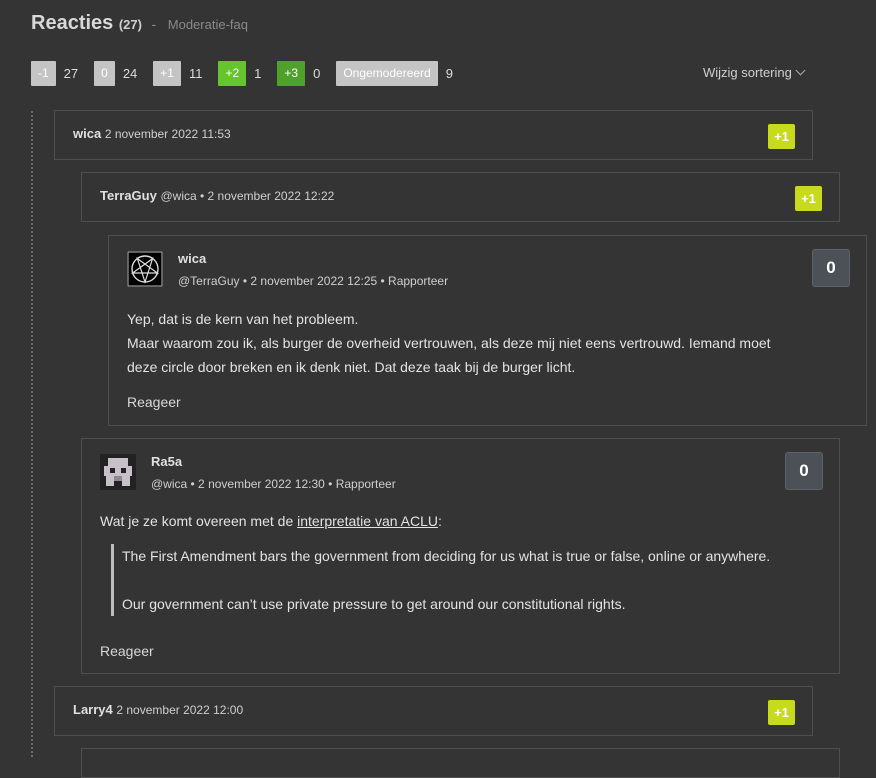 This screenshot has width=876, height=778. Describe the element at coordinates (104, 73) in the screenshot. I see `filter-0-button: 0` at that location.